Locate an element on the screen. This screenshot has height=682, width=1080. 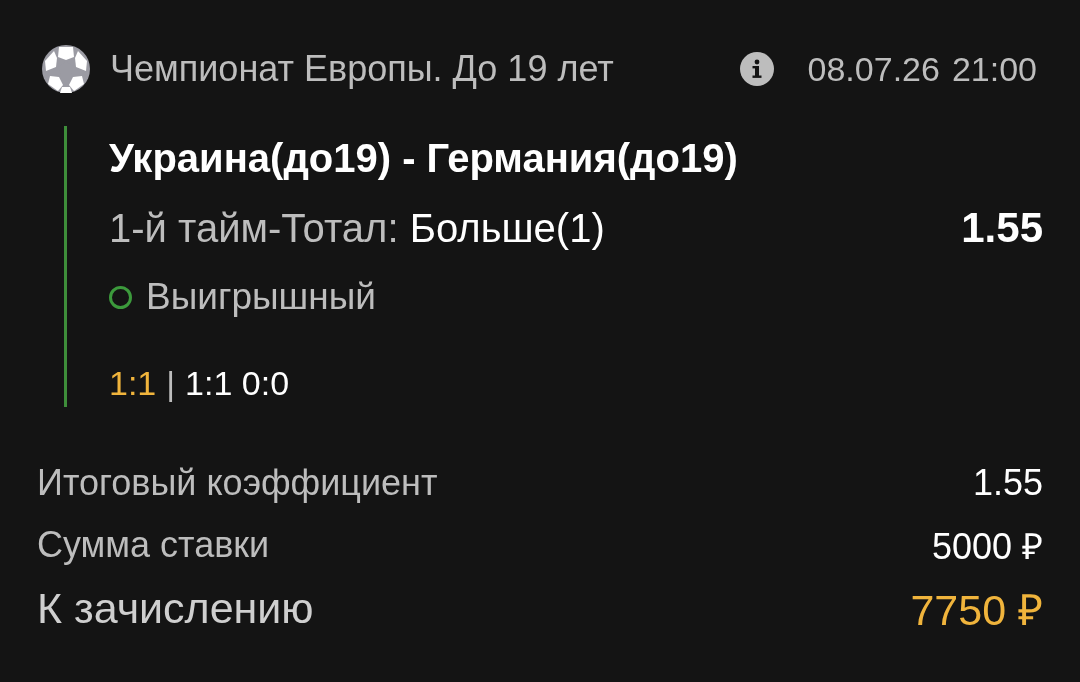
bet-market: 1-й тайм-Тотал: Больше(1) is located at coordinates (357, 228).